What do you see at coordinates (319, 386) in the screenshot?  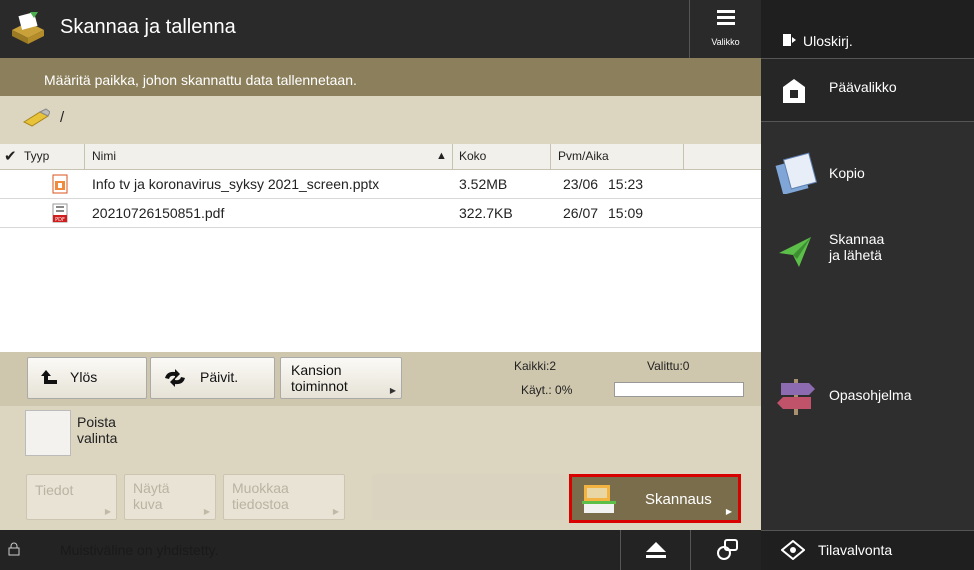 I see `folder-ops-label-2: toiminnot` at bounding box center [319, 386].